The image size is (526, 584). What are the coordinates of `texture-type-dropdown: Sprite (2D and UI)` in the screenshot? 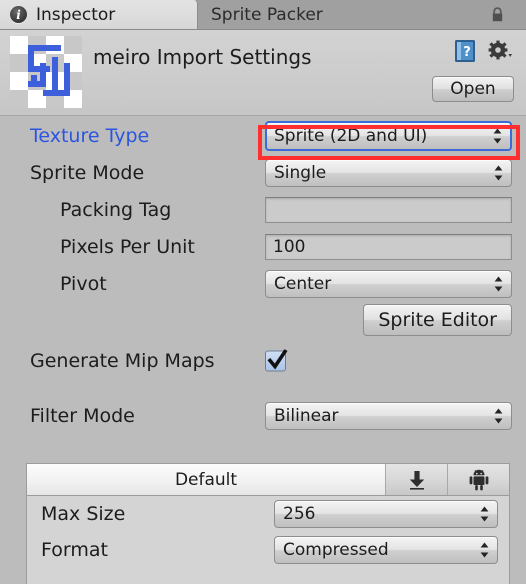 It's located at (388, 135).